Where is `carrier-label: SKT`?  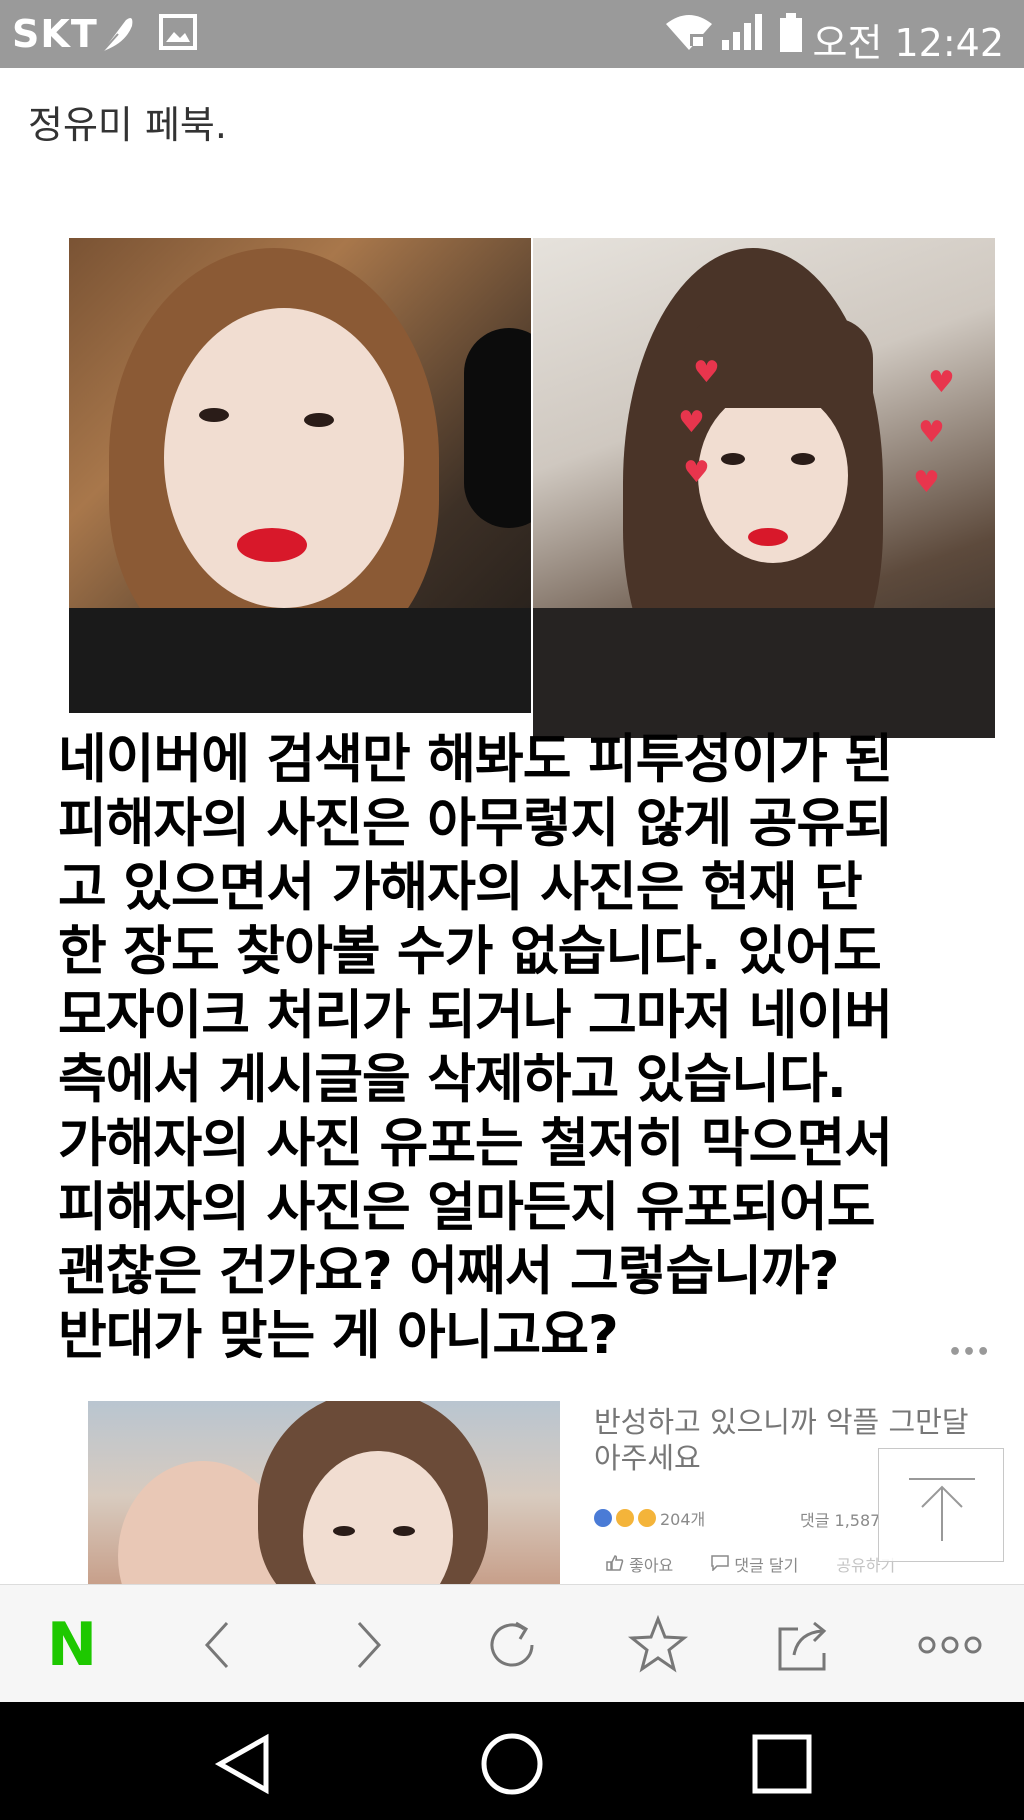
carrier-label: SKT is located at coordinates (55, 34).